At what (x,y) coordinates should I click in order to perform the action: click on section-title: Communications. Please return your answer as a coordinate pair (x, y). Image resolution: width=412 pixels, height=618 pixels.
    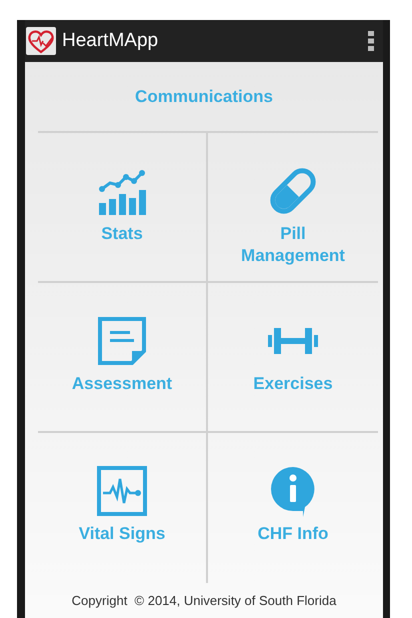
    Looking at the image, I should click on (204, 97).